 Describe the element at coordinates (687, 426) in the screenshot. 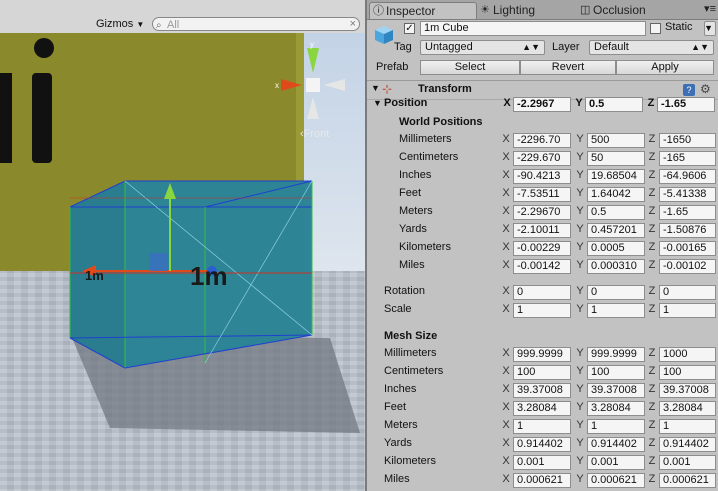

I see `z-value-field: 1` at that location.